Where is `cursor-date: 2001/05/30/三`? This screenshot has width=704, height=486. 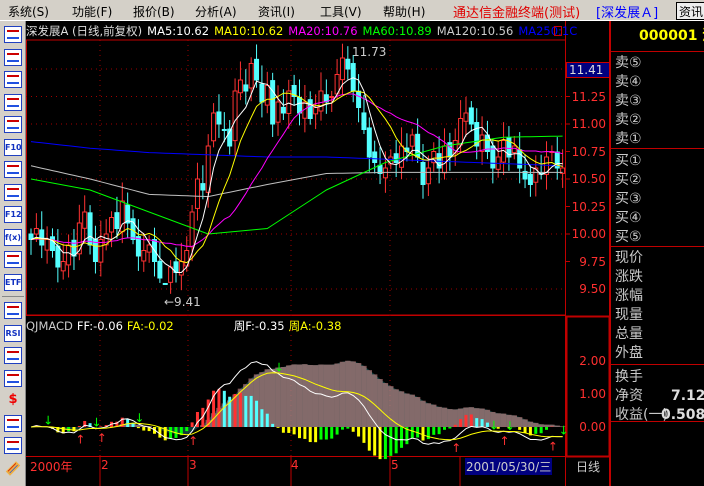 cursor-date: 2001/05/30/三 is located at coordinates (509, 466).